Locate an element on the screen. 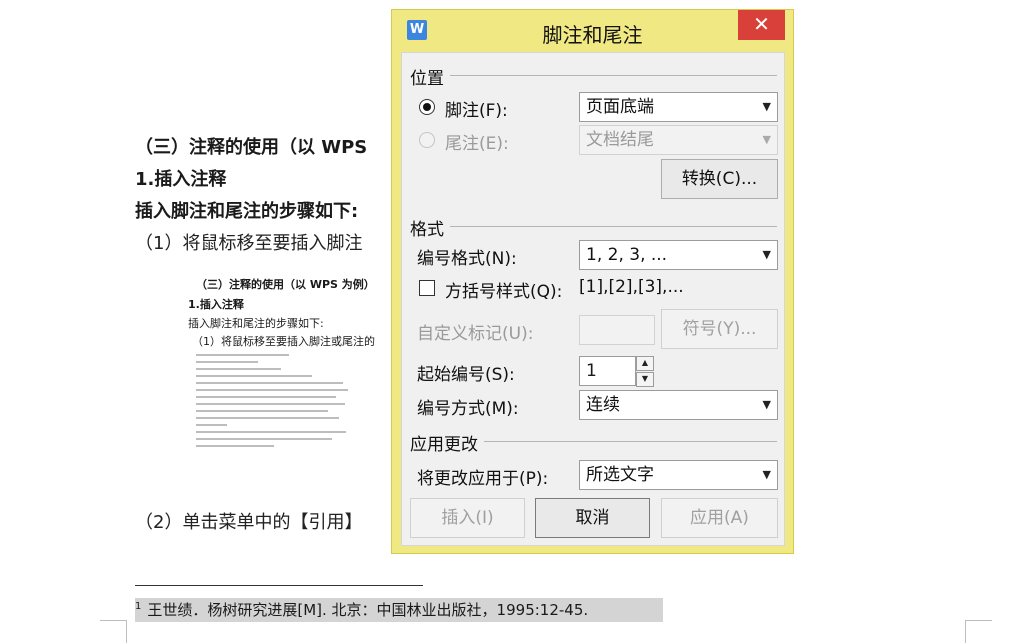 The image size is (1013, 643). number-format-label: 编号格式(N): is located at coordinates (467, 259).